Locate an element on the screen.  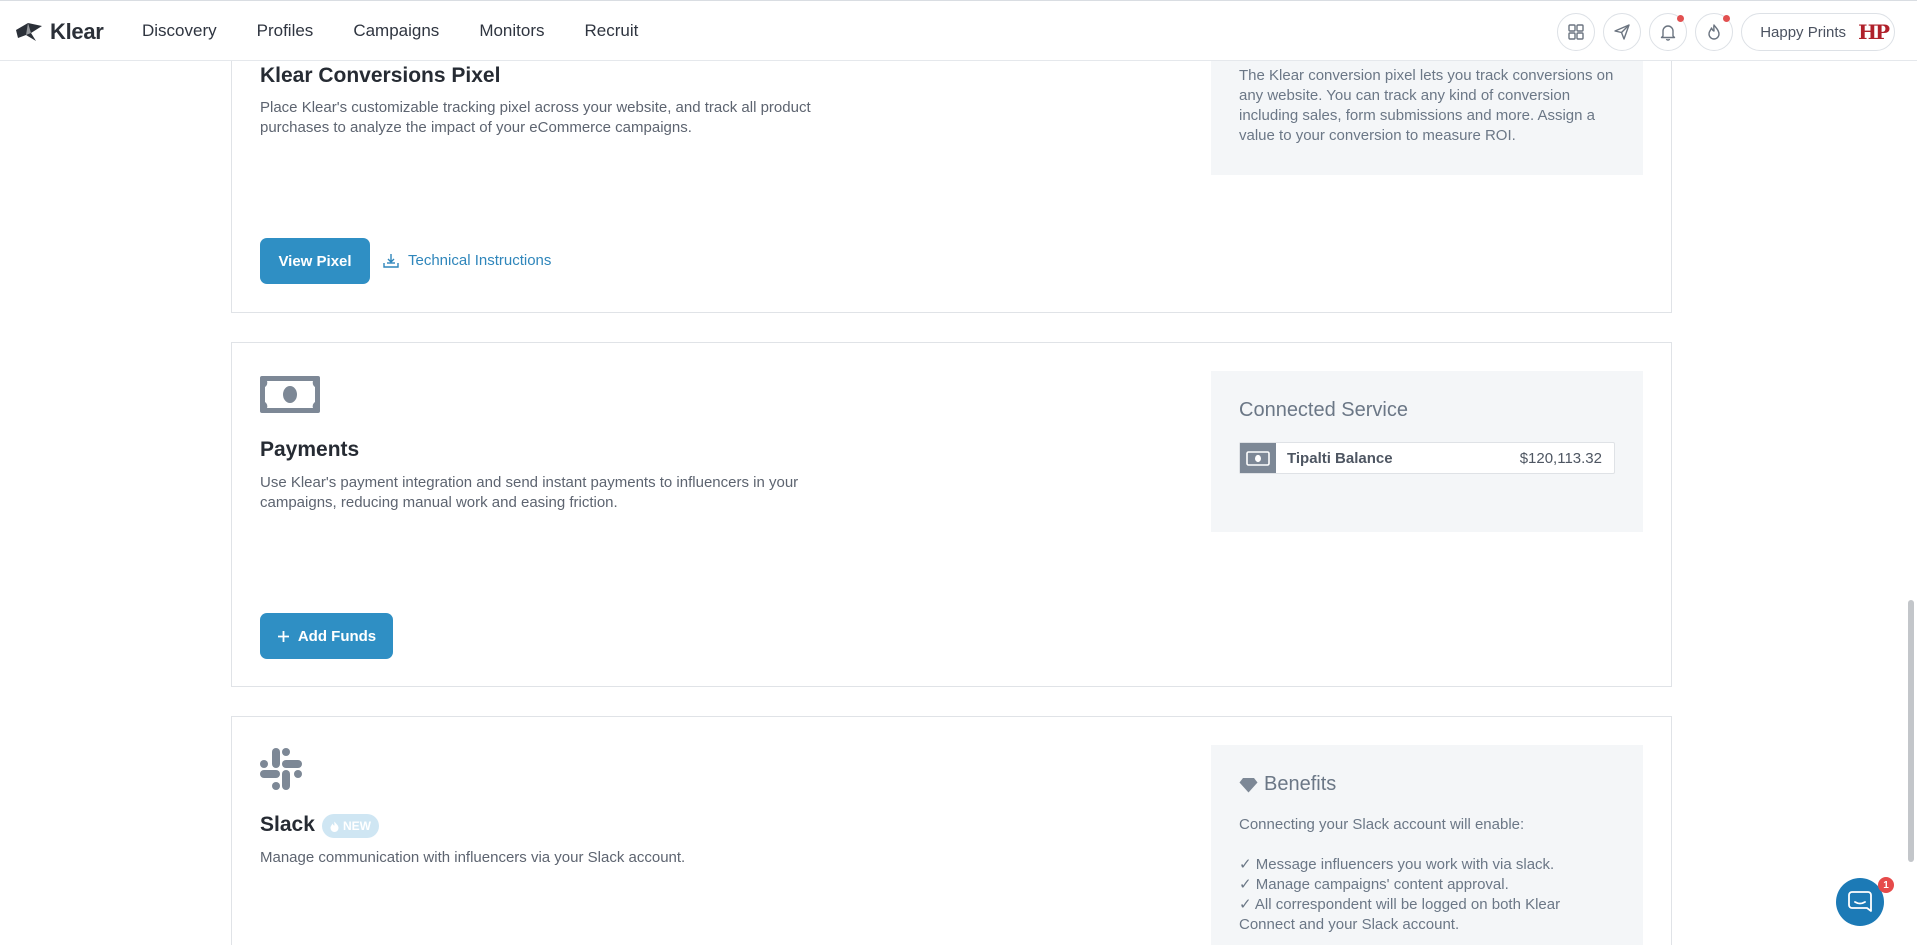
klear-logo: Klear is located at coordinates (59, 32).